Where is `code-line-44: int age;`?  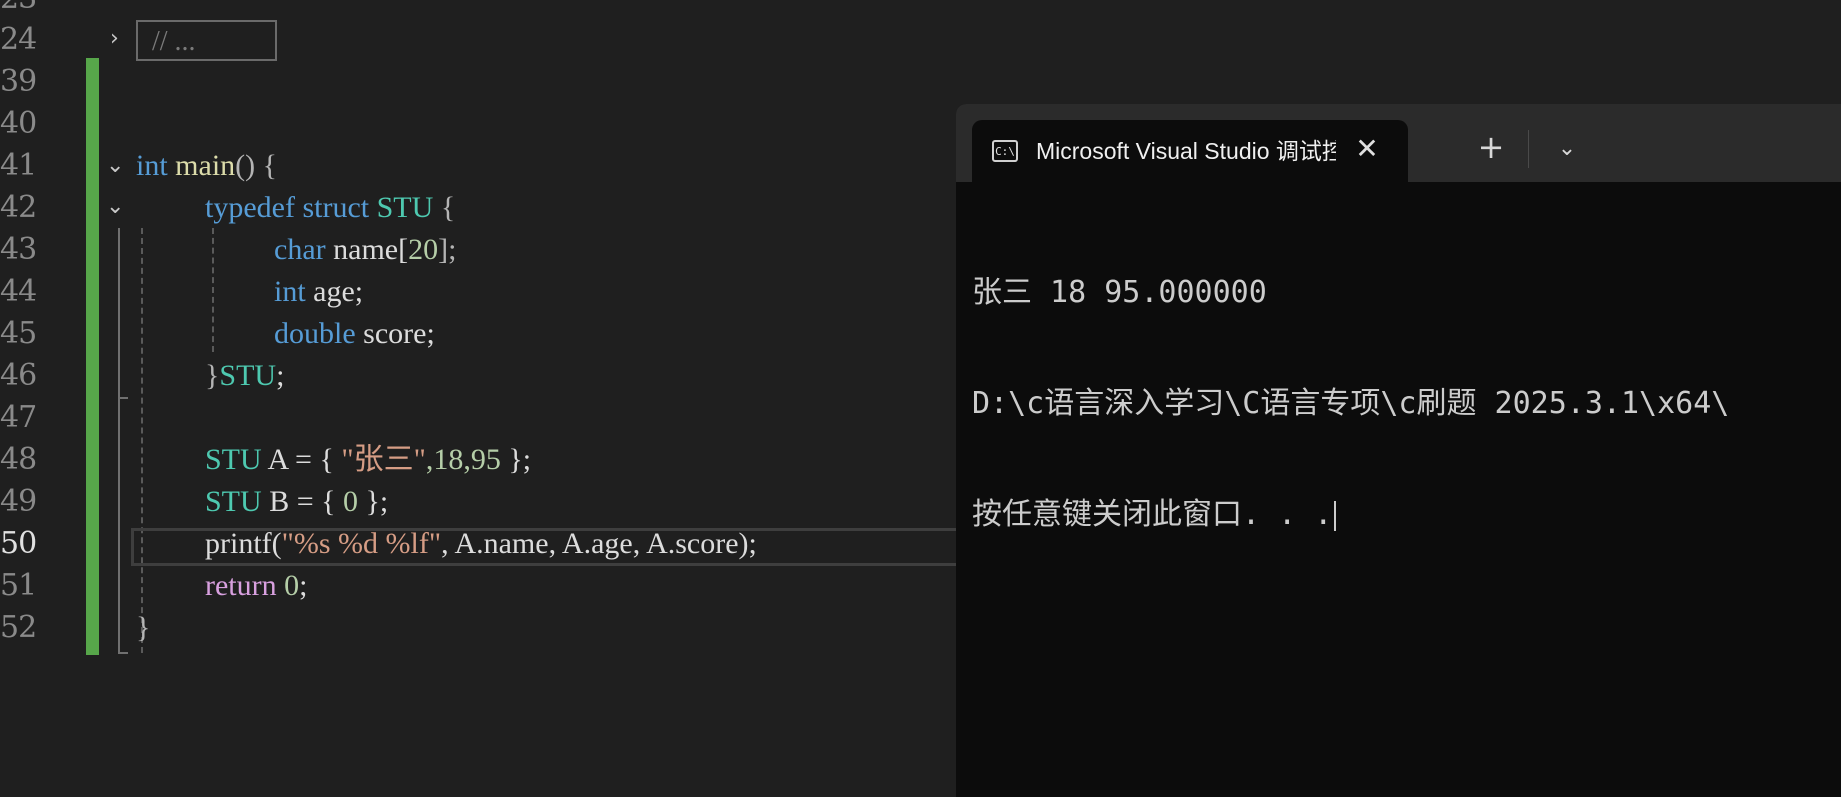 code-line-44: int age; is located at coordinates (318, 292).